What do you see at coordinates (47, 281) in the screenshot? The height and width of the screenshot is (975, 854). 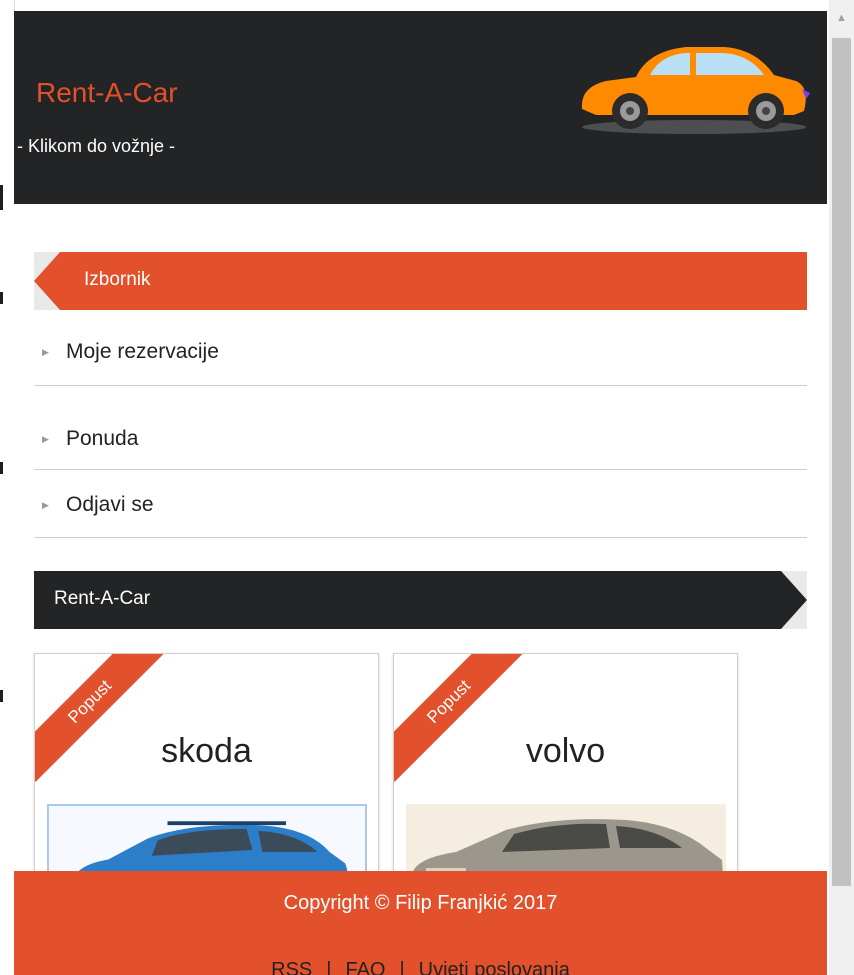 I see `menu-heading-notch` at bounding box center [47, 281].